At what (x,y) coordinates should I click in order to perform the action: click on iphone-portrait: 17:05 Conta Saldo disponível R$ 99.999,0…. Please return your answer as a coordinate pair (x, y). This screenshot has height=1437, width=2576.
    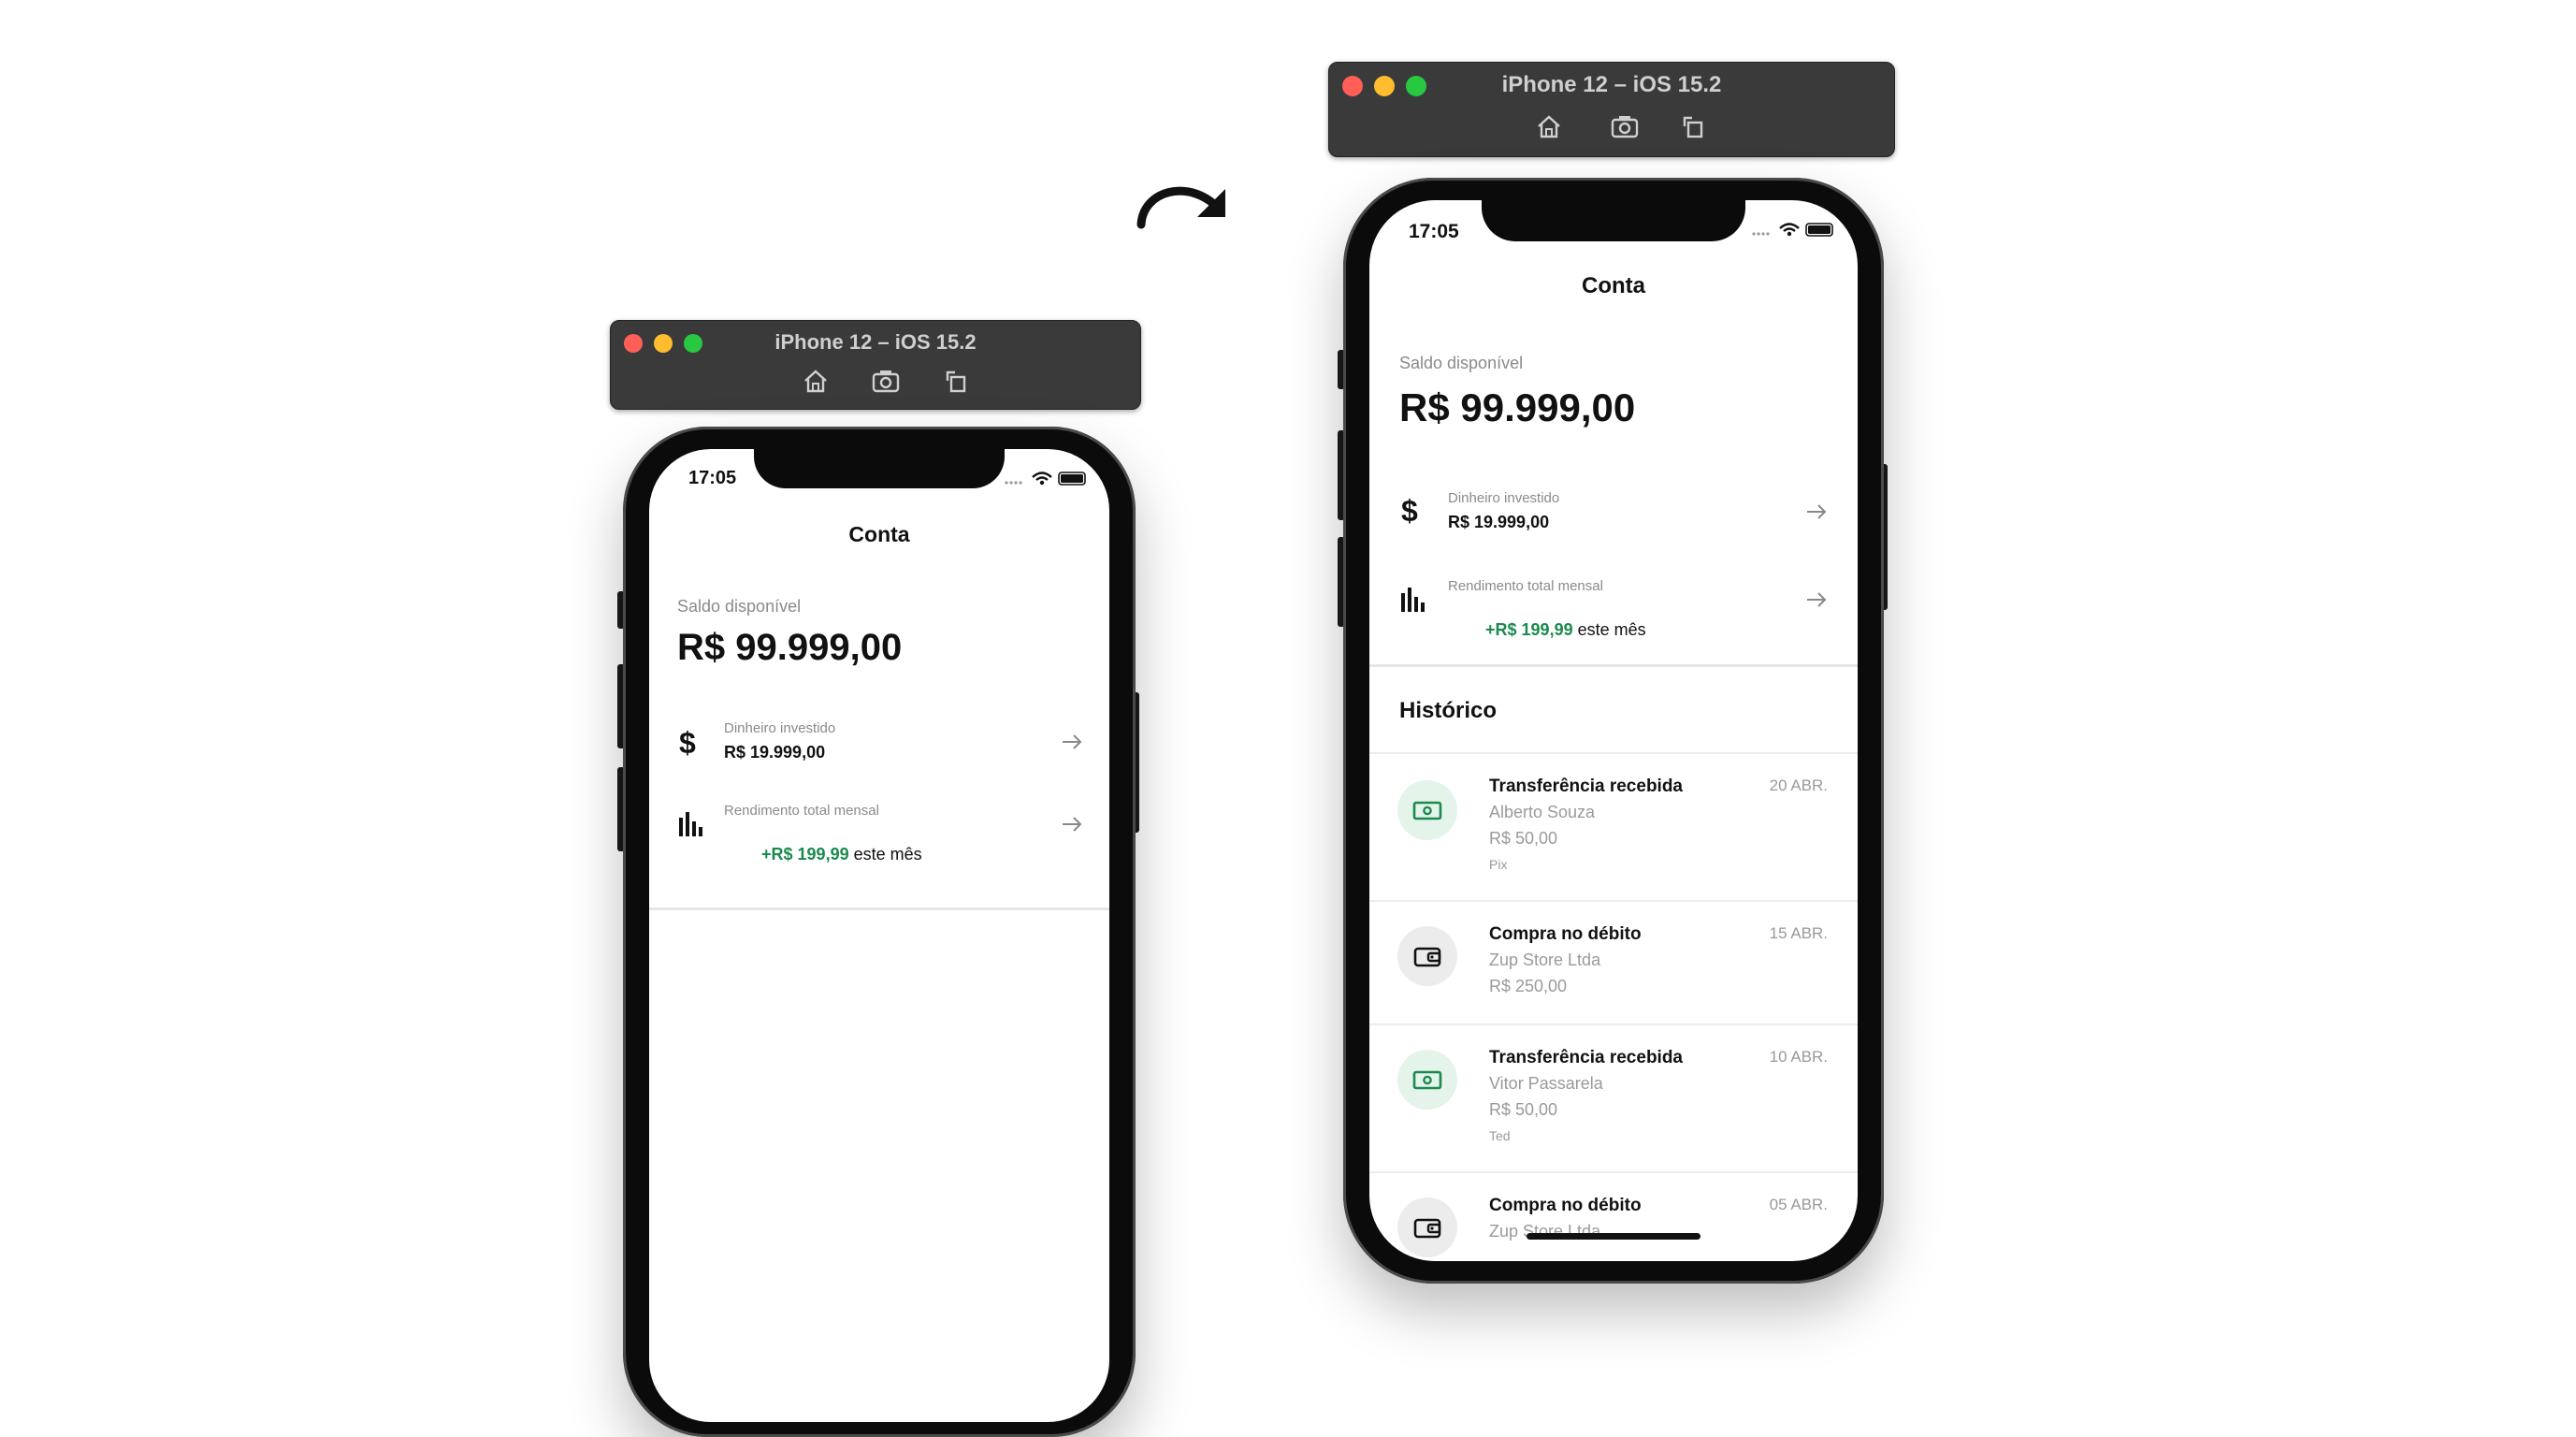
    Looking at the image, I should click on (879, 932).